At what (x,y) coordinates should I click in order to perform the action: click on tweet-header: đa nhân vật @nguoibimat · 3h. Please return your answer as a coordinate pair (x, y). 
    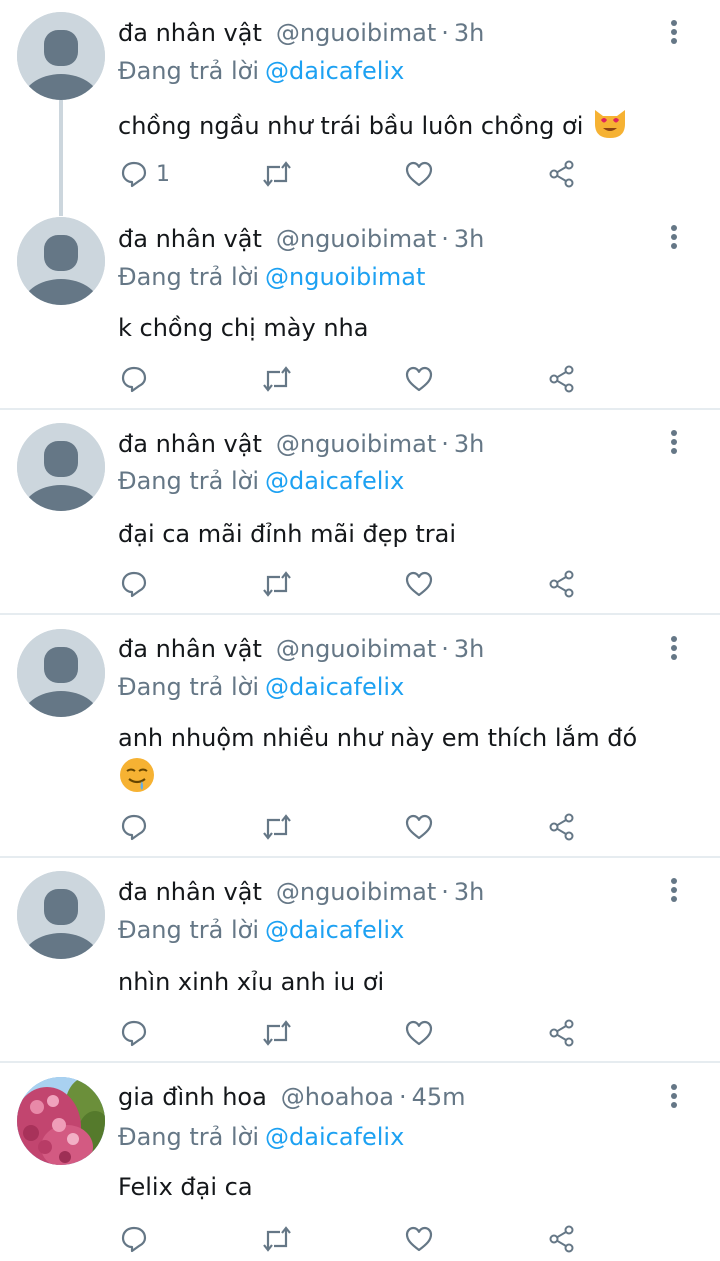
    Looking at the image, I should click on (301, 33).